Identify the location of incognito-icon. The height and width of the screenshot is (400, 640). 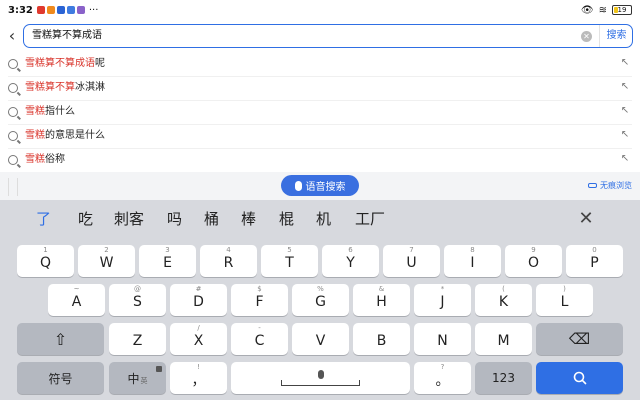
(592, 185).